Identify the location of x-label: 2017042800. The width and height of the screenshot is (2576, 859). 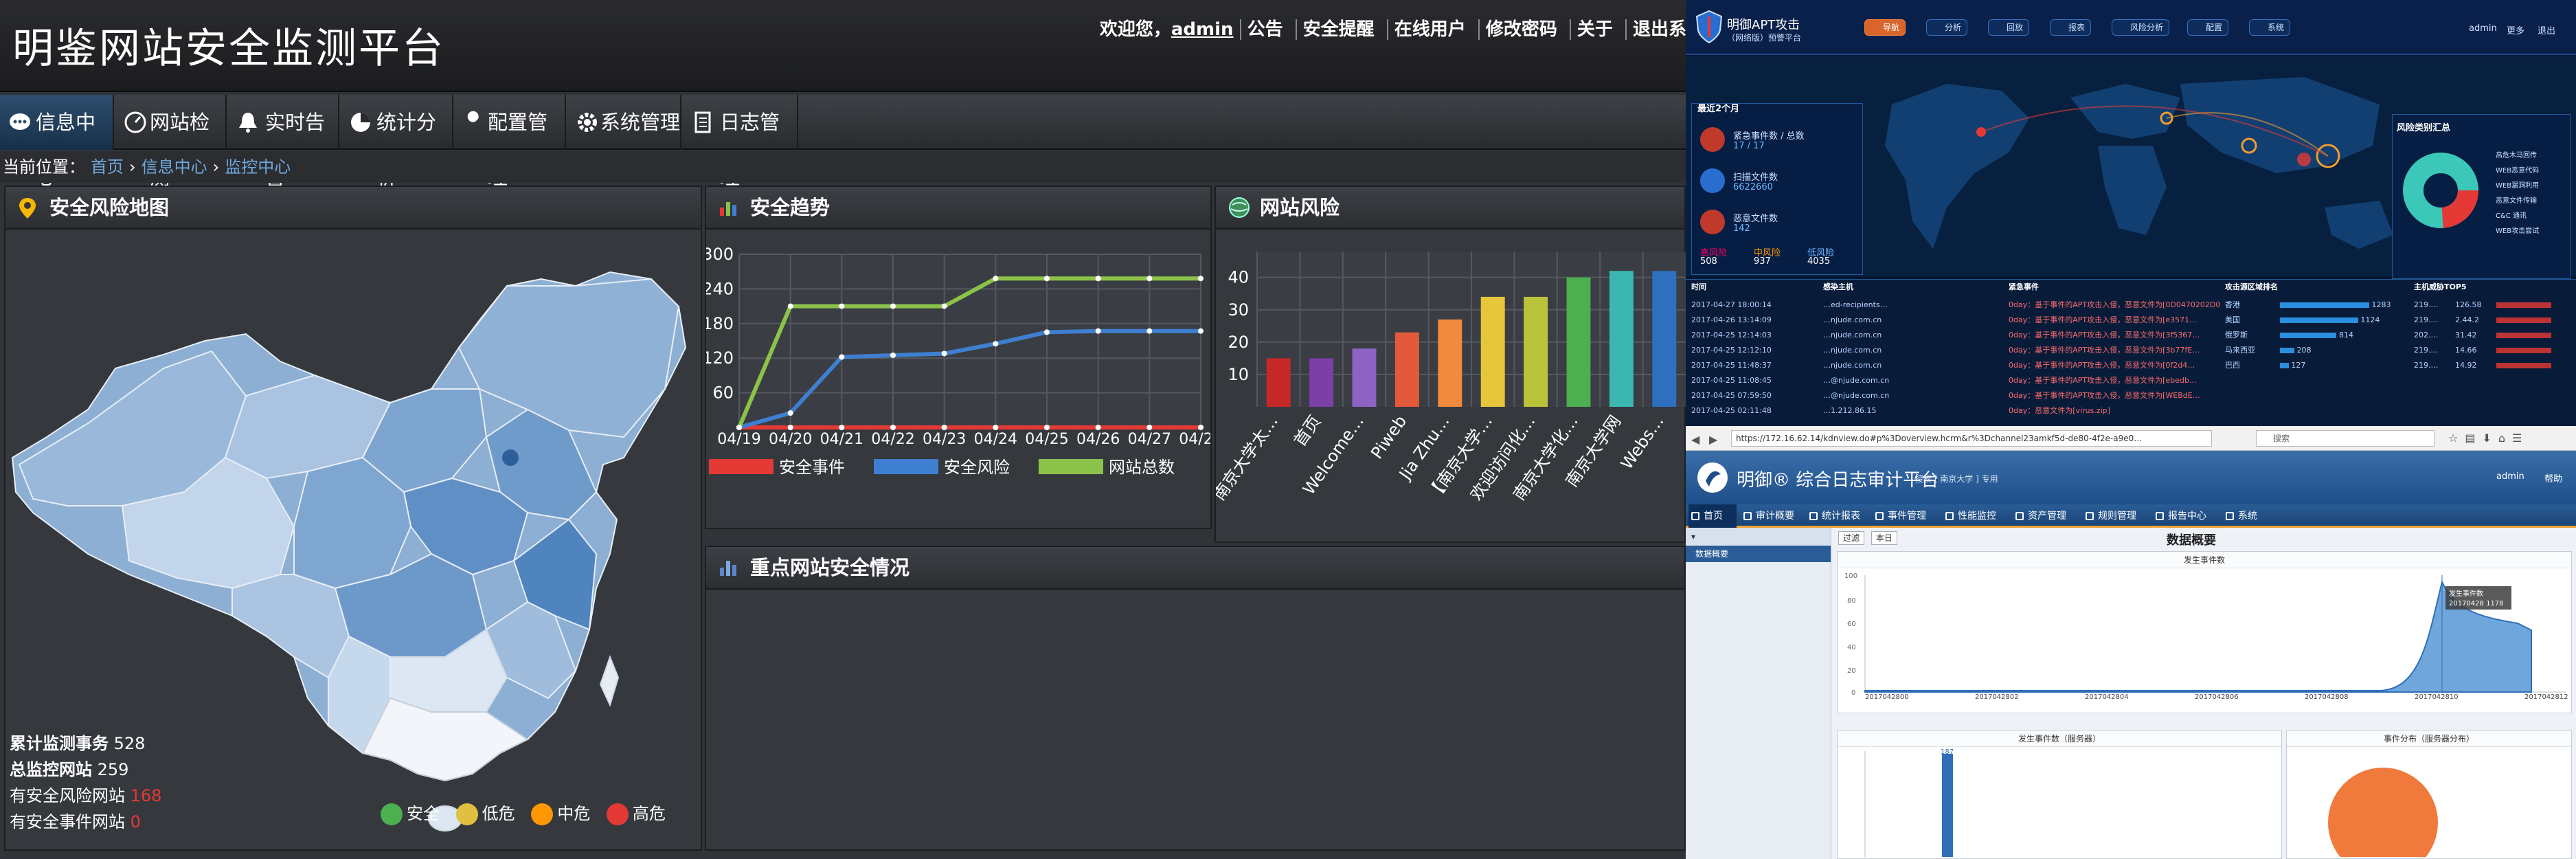
(1887, 697).